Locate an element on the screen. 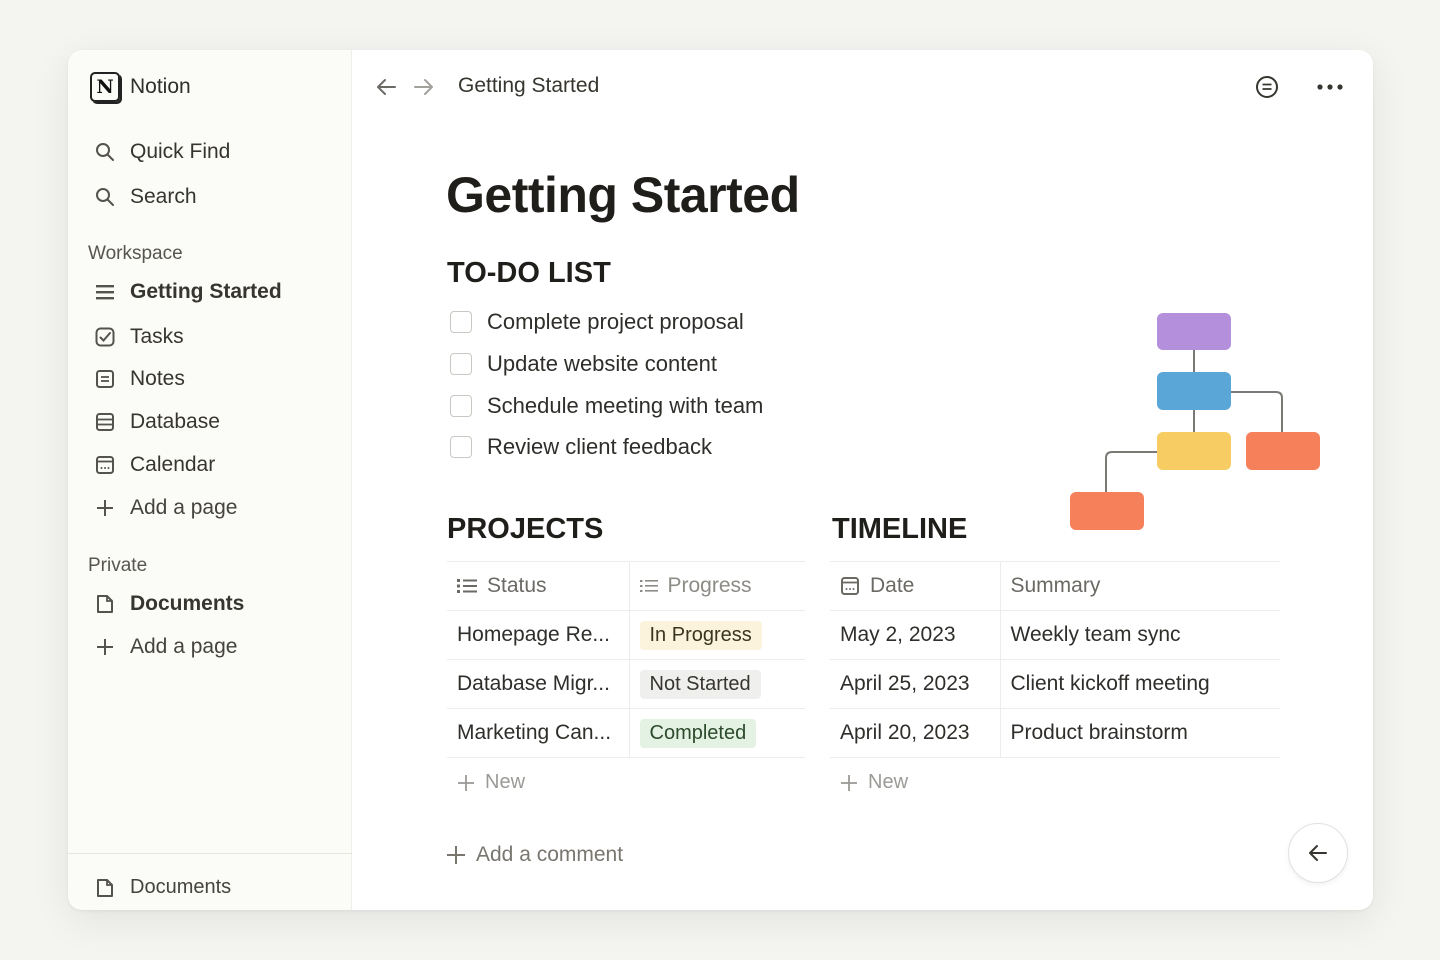 The height and width of the screenshot is (960, 1440). page-title: Getting Started is located at coordinates (623, 195).